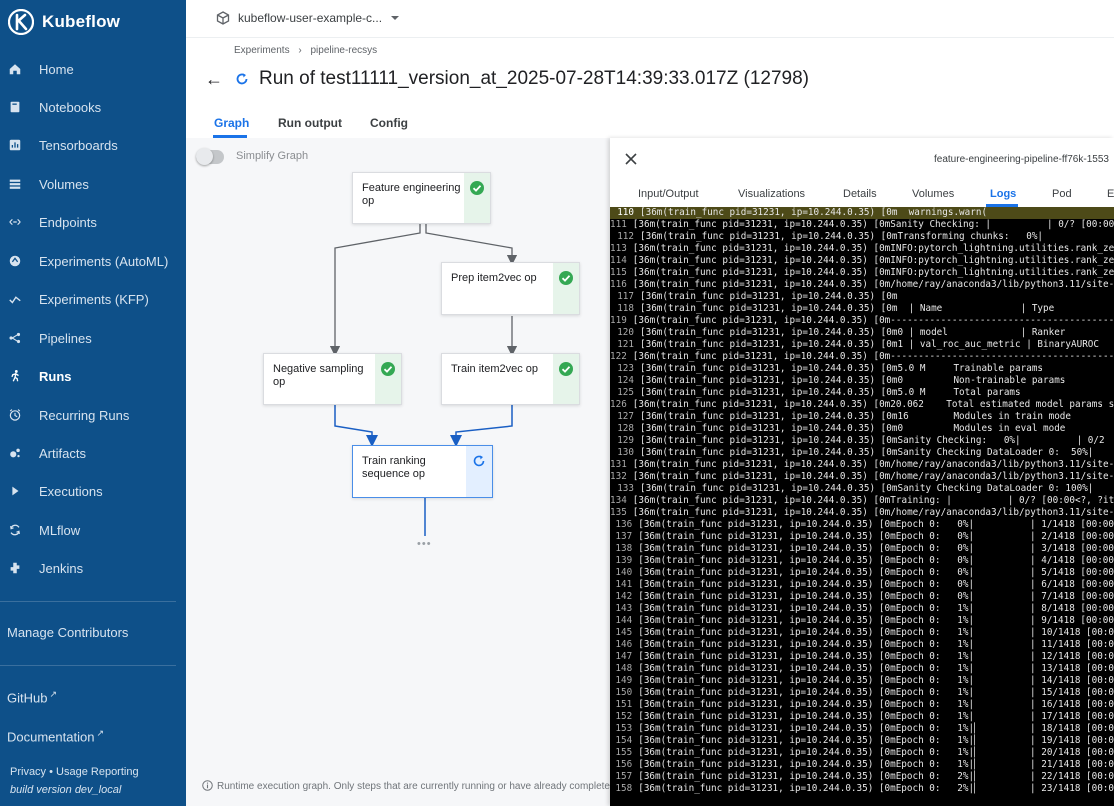 The width and height of the screenshot is (1114, 806). What do you see at coordinates (1004, 740) in the screenshot?
I see `log-line-text: Epoch 0: 1%|▏ | 19/1418 [00:0` at bounding box center [1004, 740].